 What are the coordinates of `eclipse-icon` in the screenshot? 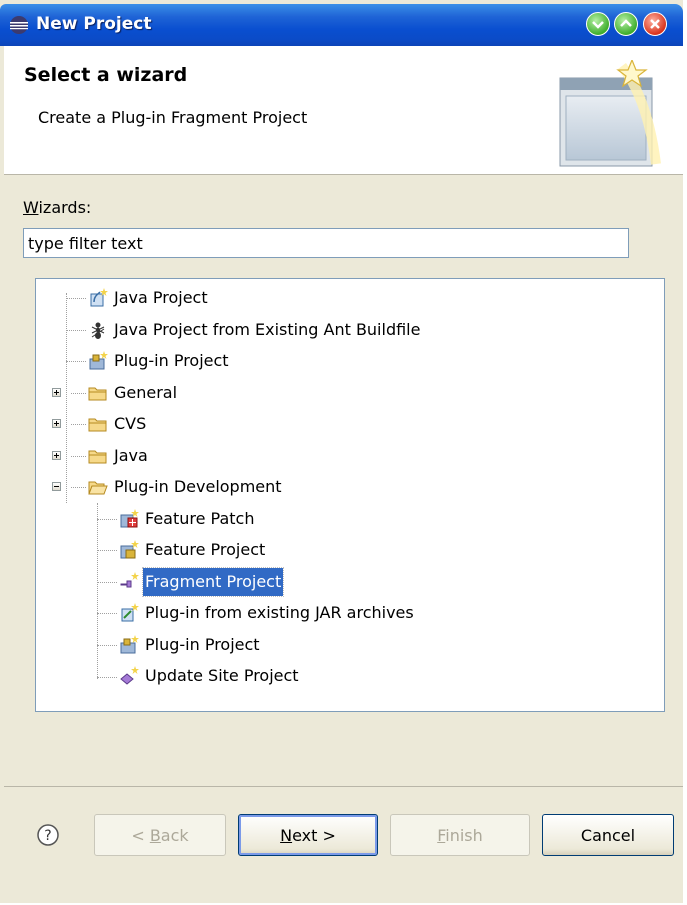 It's located at (19, 25).